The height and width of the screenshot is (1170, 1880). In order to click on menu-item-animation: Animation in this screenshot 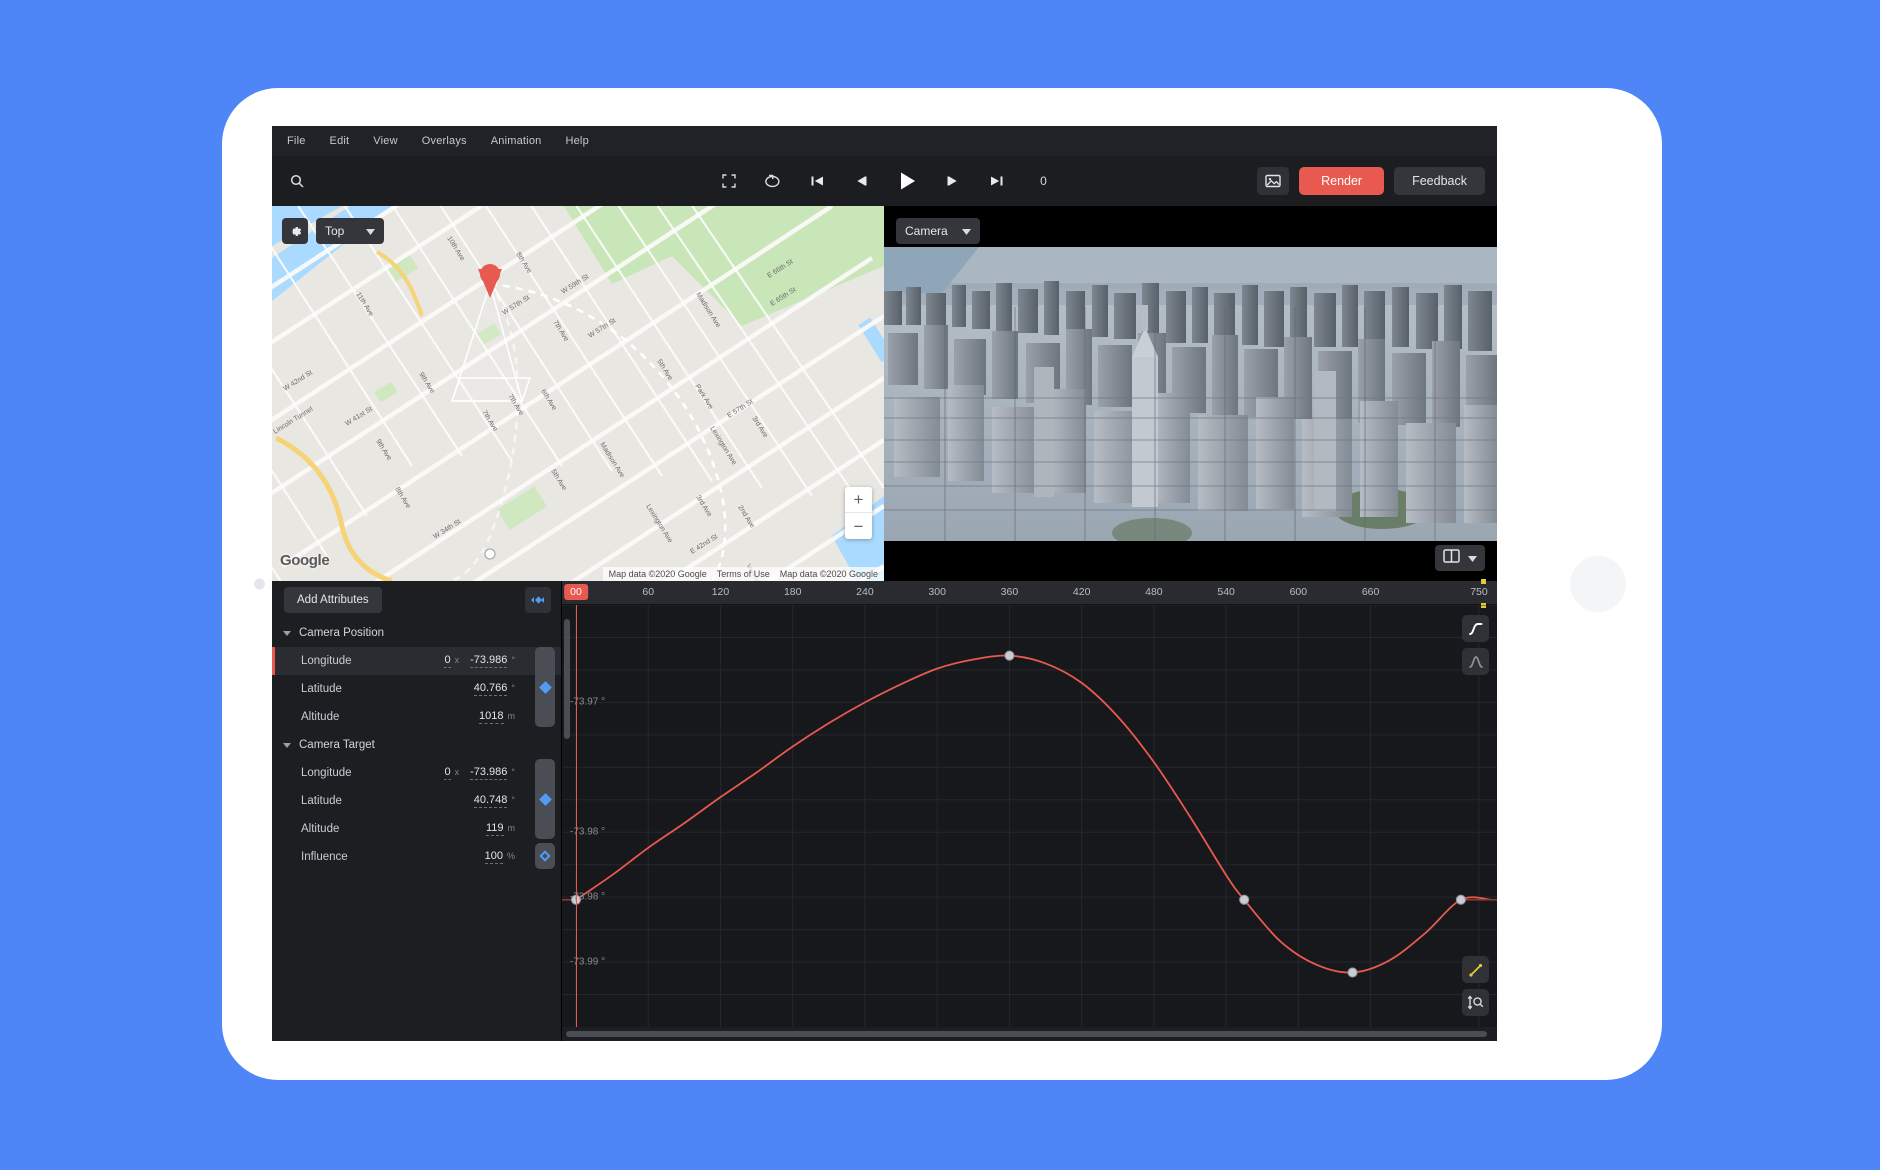, I will do `click(516, 141)`.